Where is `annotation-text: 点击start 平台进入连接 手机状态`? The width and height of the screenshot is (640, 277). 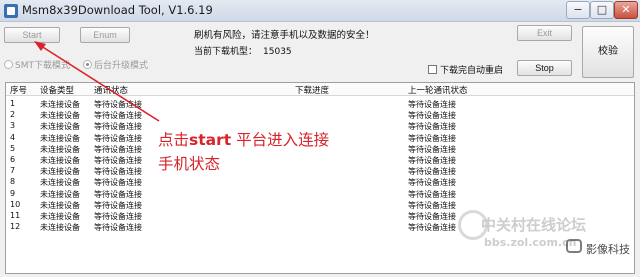
annotation-text: 点击start 平台进入连接 手机状态 is located at coordinates (243, 152).